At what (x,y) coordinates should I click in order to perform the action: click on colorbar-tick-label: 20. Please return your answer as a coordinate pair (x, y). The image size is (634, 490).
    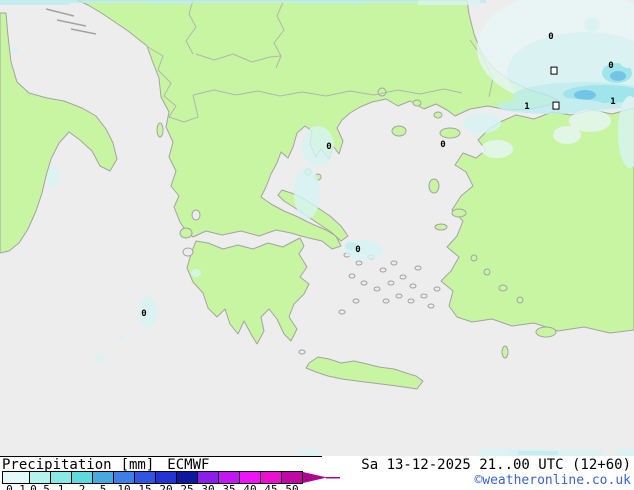
    Looking at the image, I should click on (166, 486).